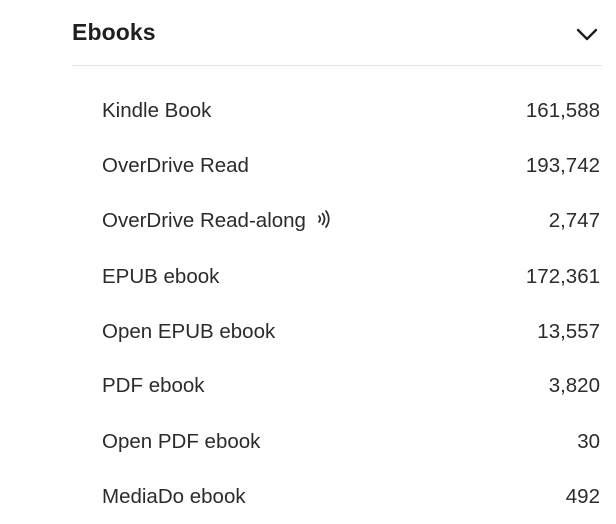  Describe the element at coordinates (351, 221) in the screenshot. I see `format-item-overdrive-read-along: OverDrive Read-along 2,747` at that location.